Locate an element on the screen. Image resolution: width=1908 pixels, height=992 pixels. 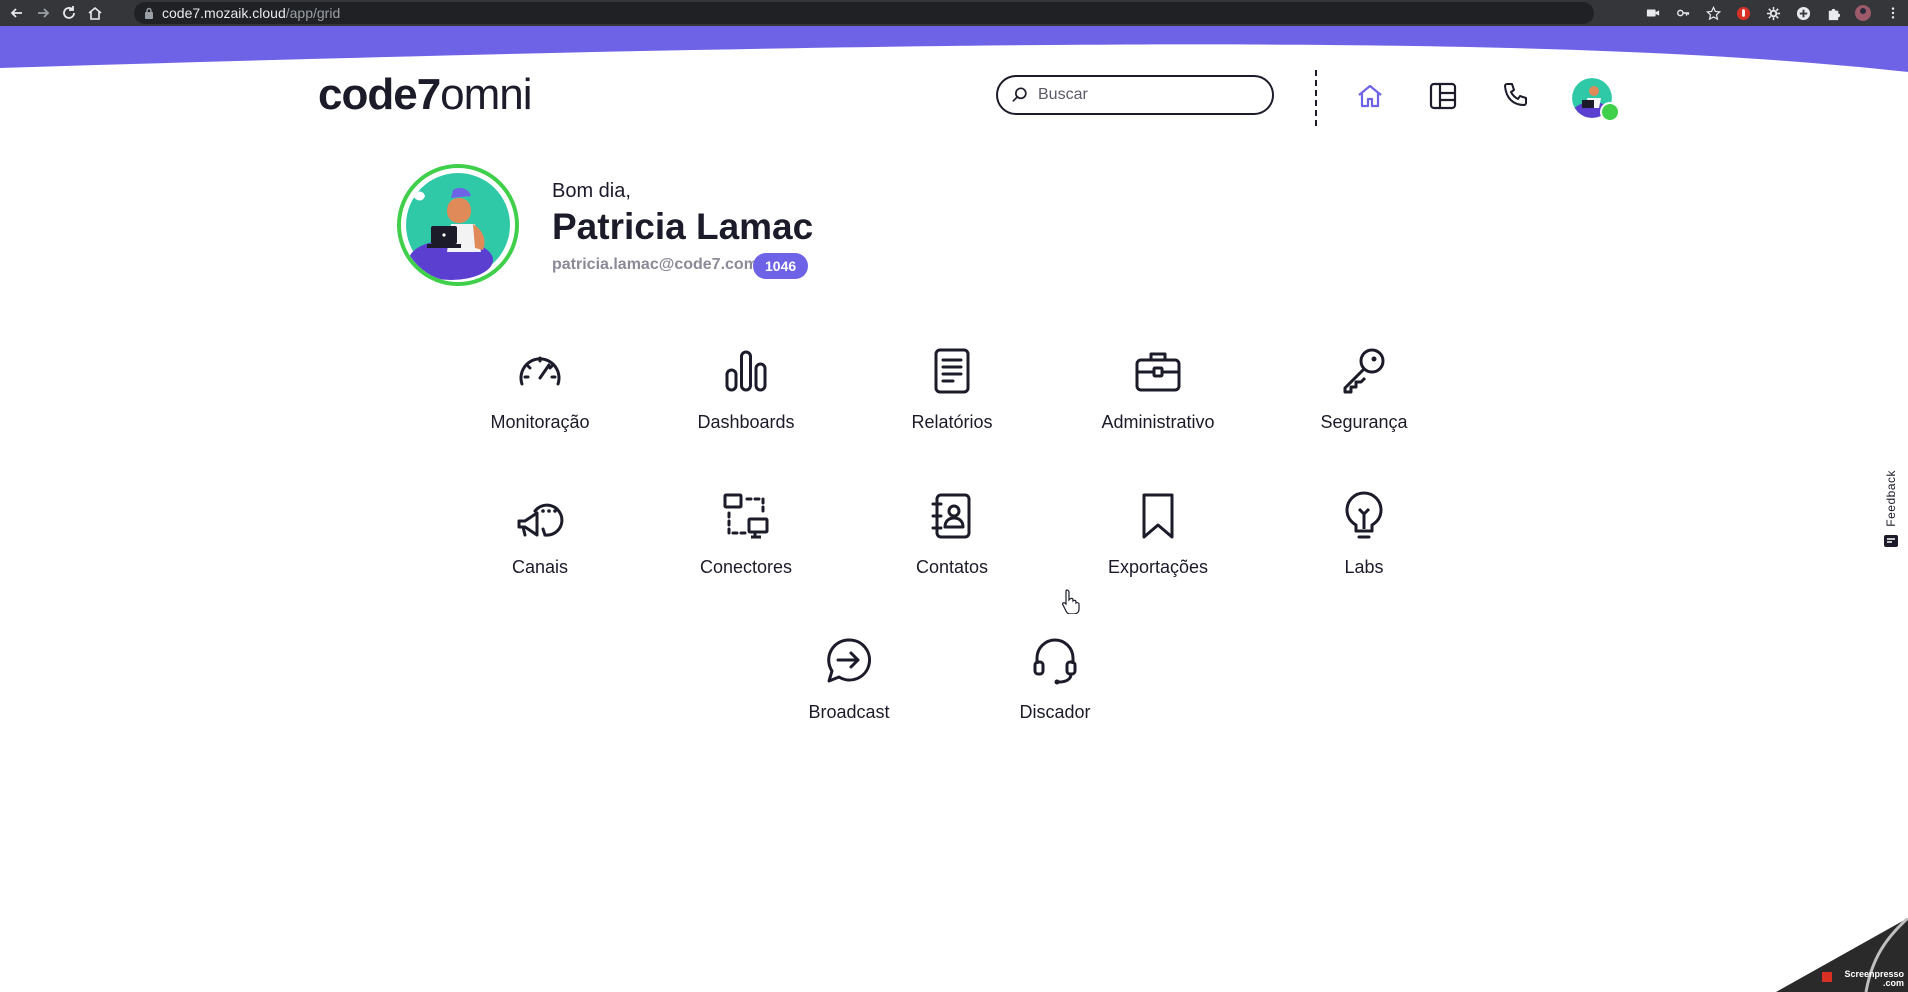
home-button is located at coordinates (1370, 96).